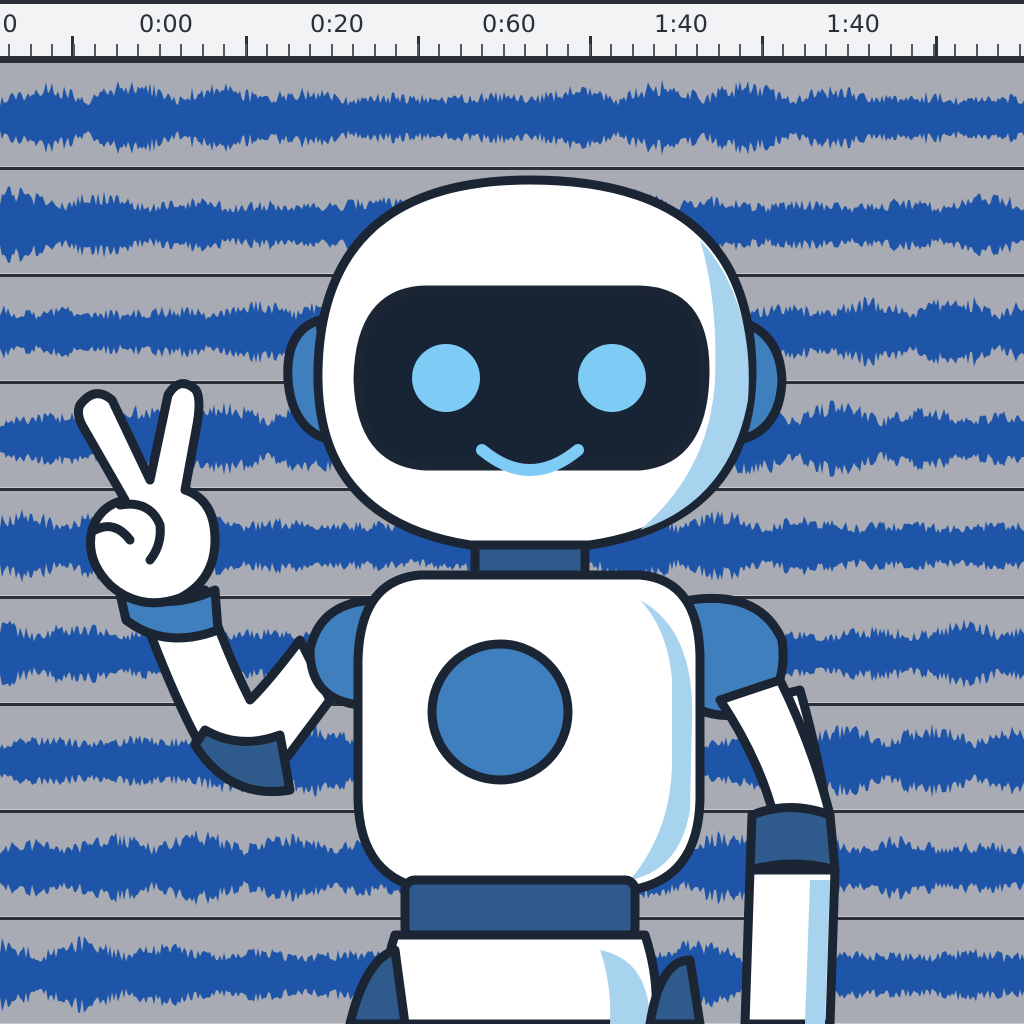  I want to click on tick-label-start: 0, so click(10, 24).